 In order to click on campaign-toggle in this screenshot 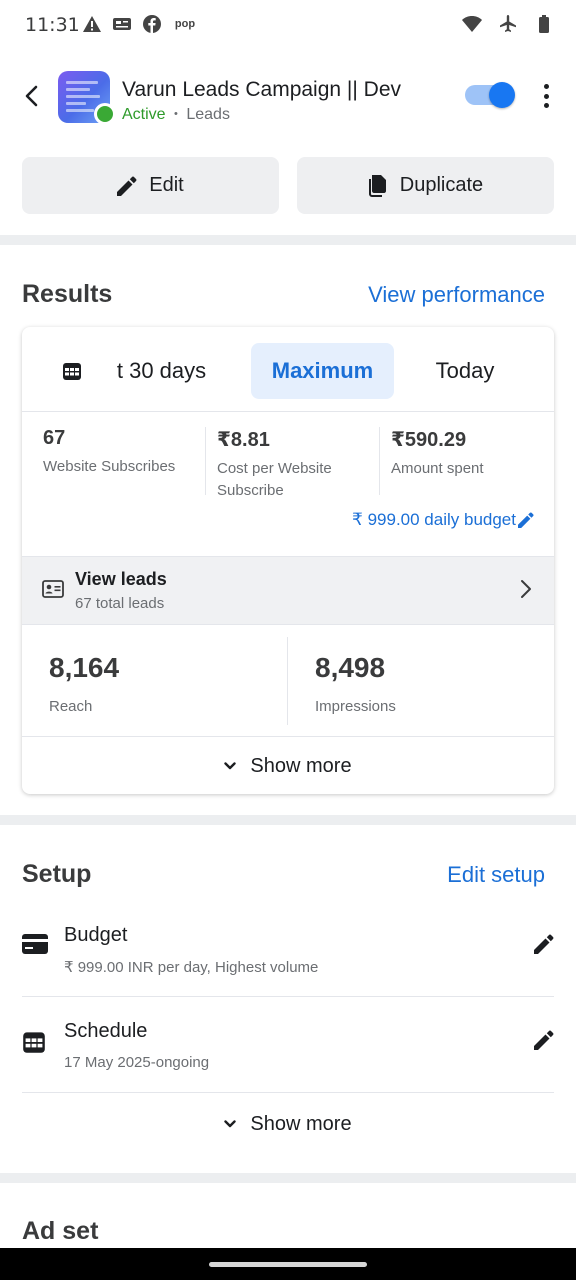, I will do `click(490, 95)`.